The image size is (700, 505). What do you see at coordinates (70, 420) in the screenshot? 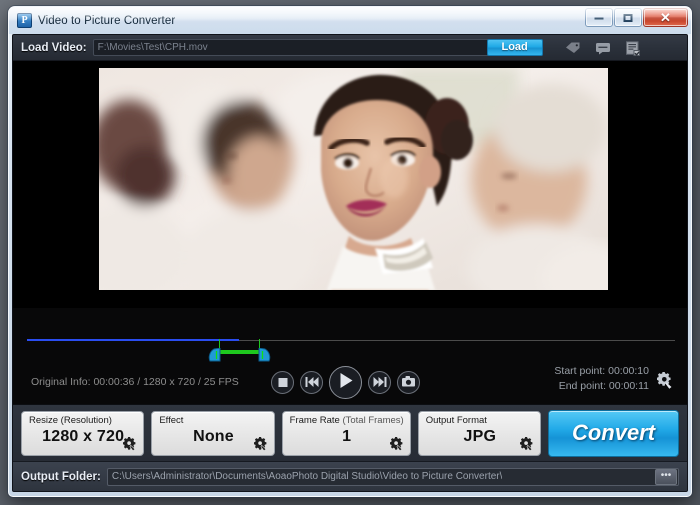
I see `resize-resolution-title: Resize (Resolution)` at bounding box center [70, 420].